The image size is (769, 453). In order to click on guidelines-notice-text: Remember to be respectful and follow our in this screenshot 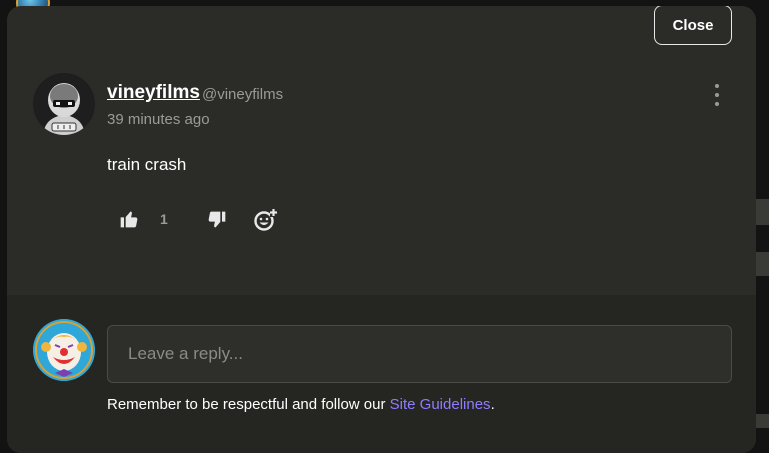, I will do `click(248, 404)`.